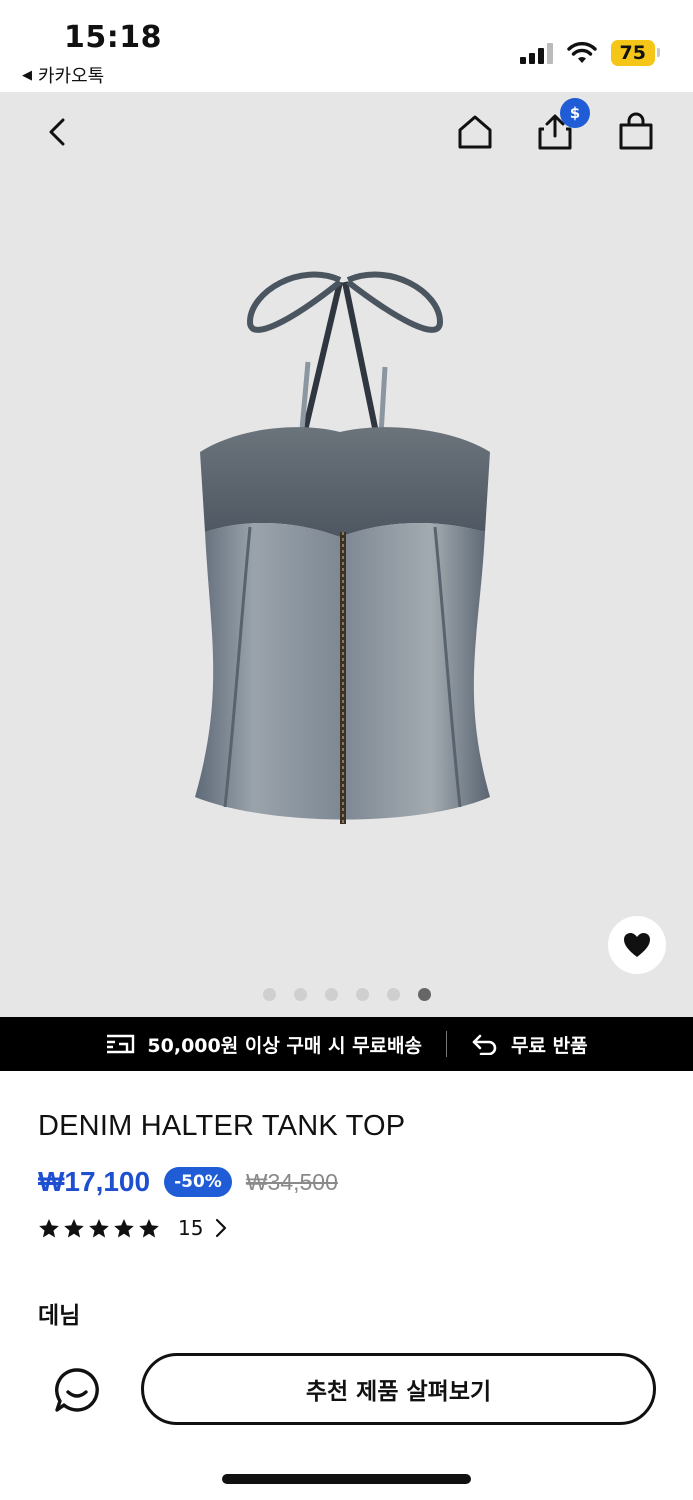 This screenshot has width=693, height=1500. What do you see at coordinates (221, 1228) in the screenshot?
I see `chevron-right-icon` at bounding box center [221, 1228].